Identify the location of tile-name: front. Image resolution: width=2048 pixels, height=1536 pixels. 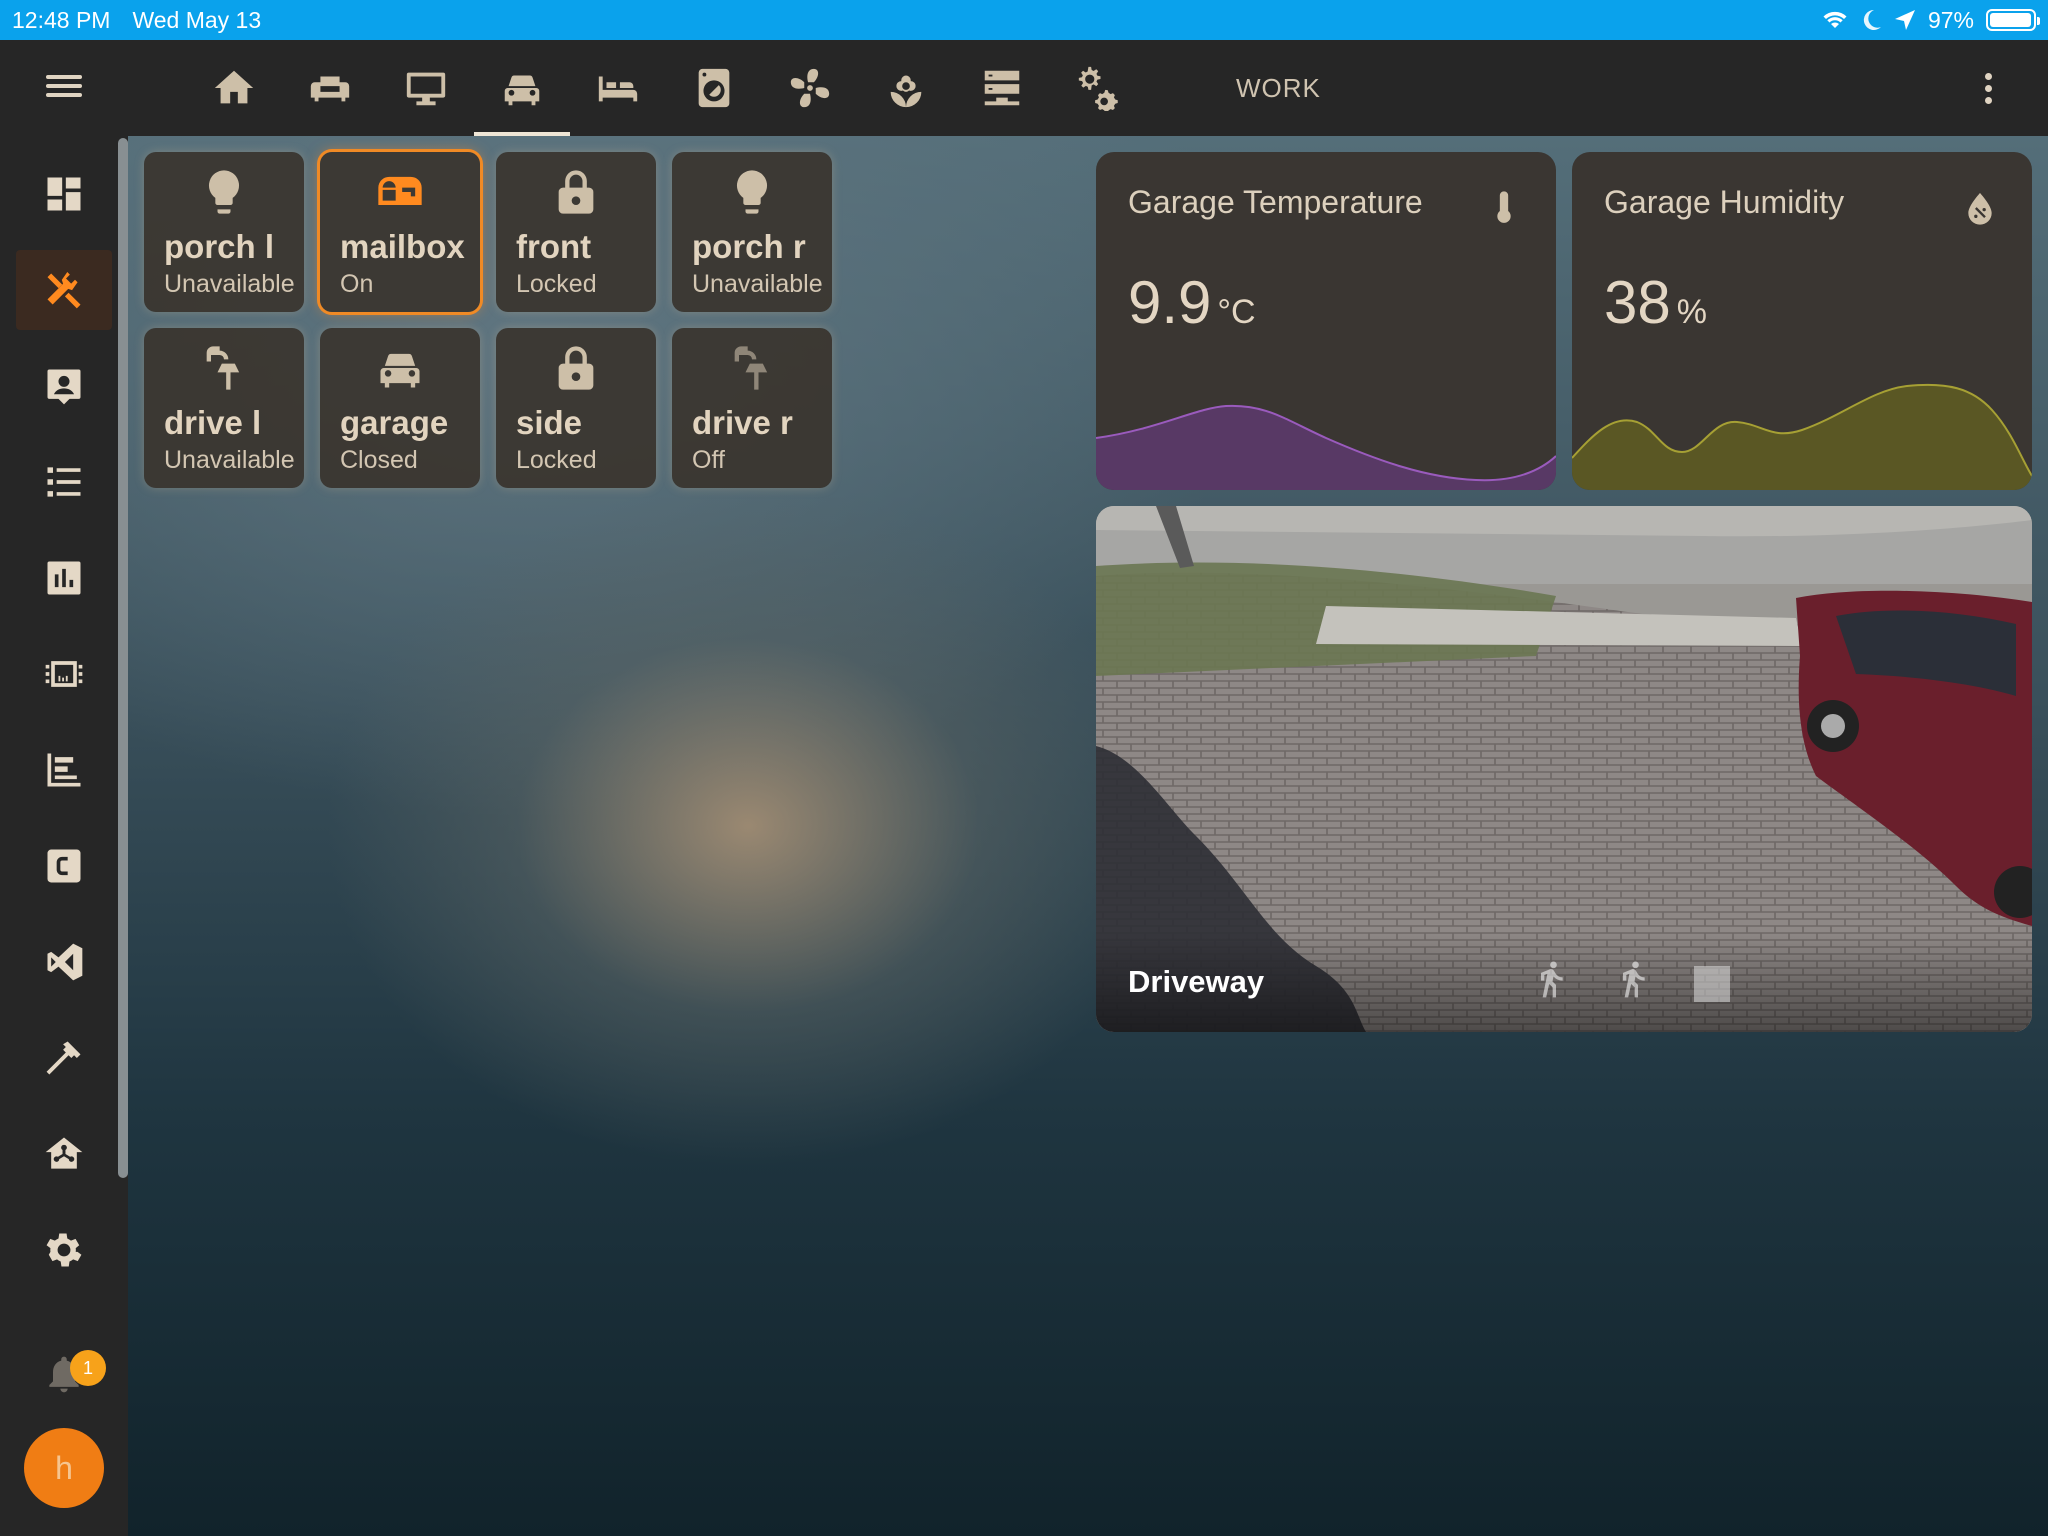
(554, 246).